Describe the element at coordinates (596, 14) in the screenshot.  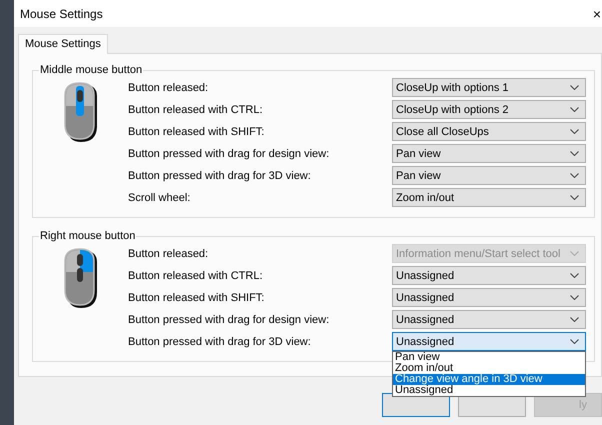
I see `close-icon: ×` at that location.